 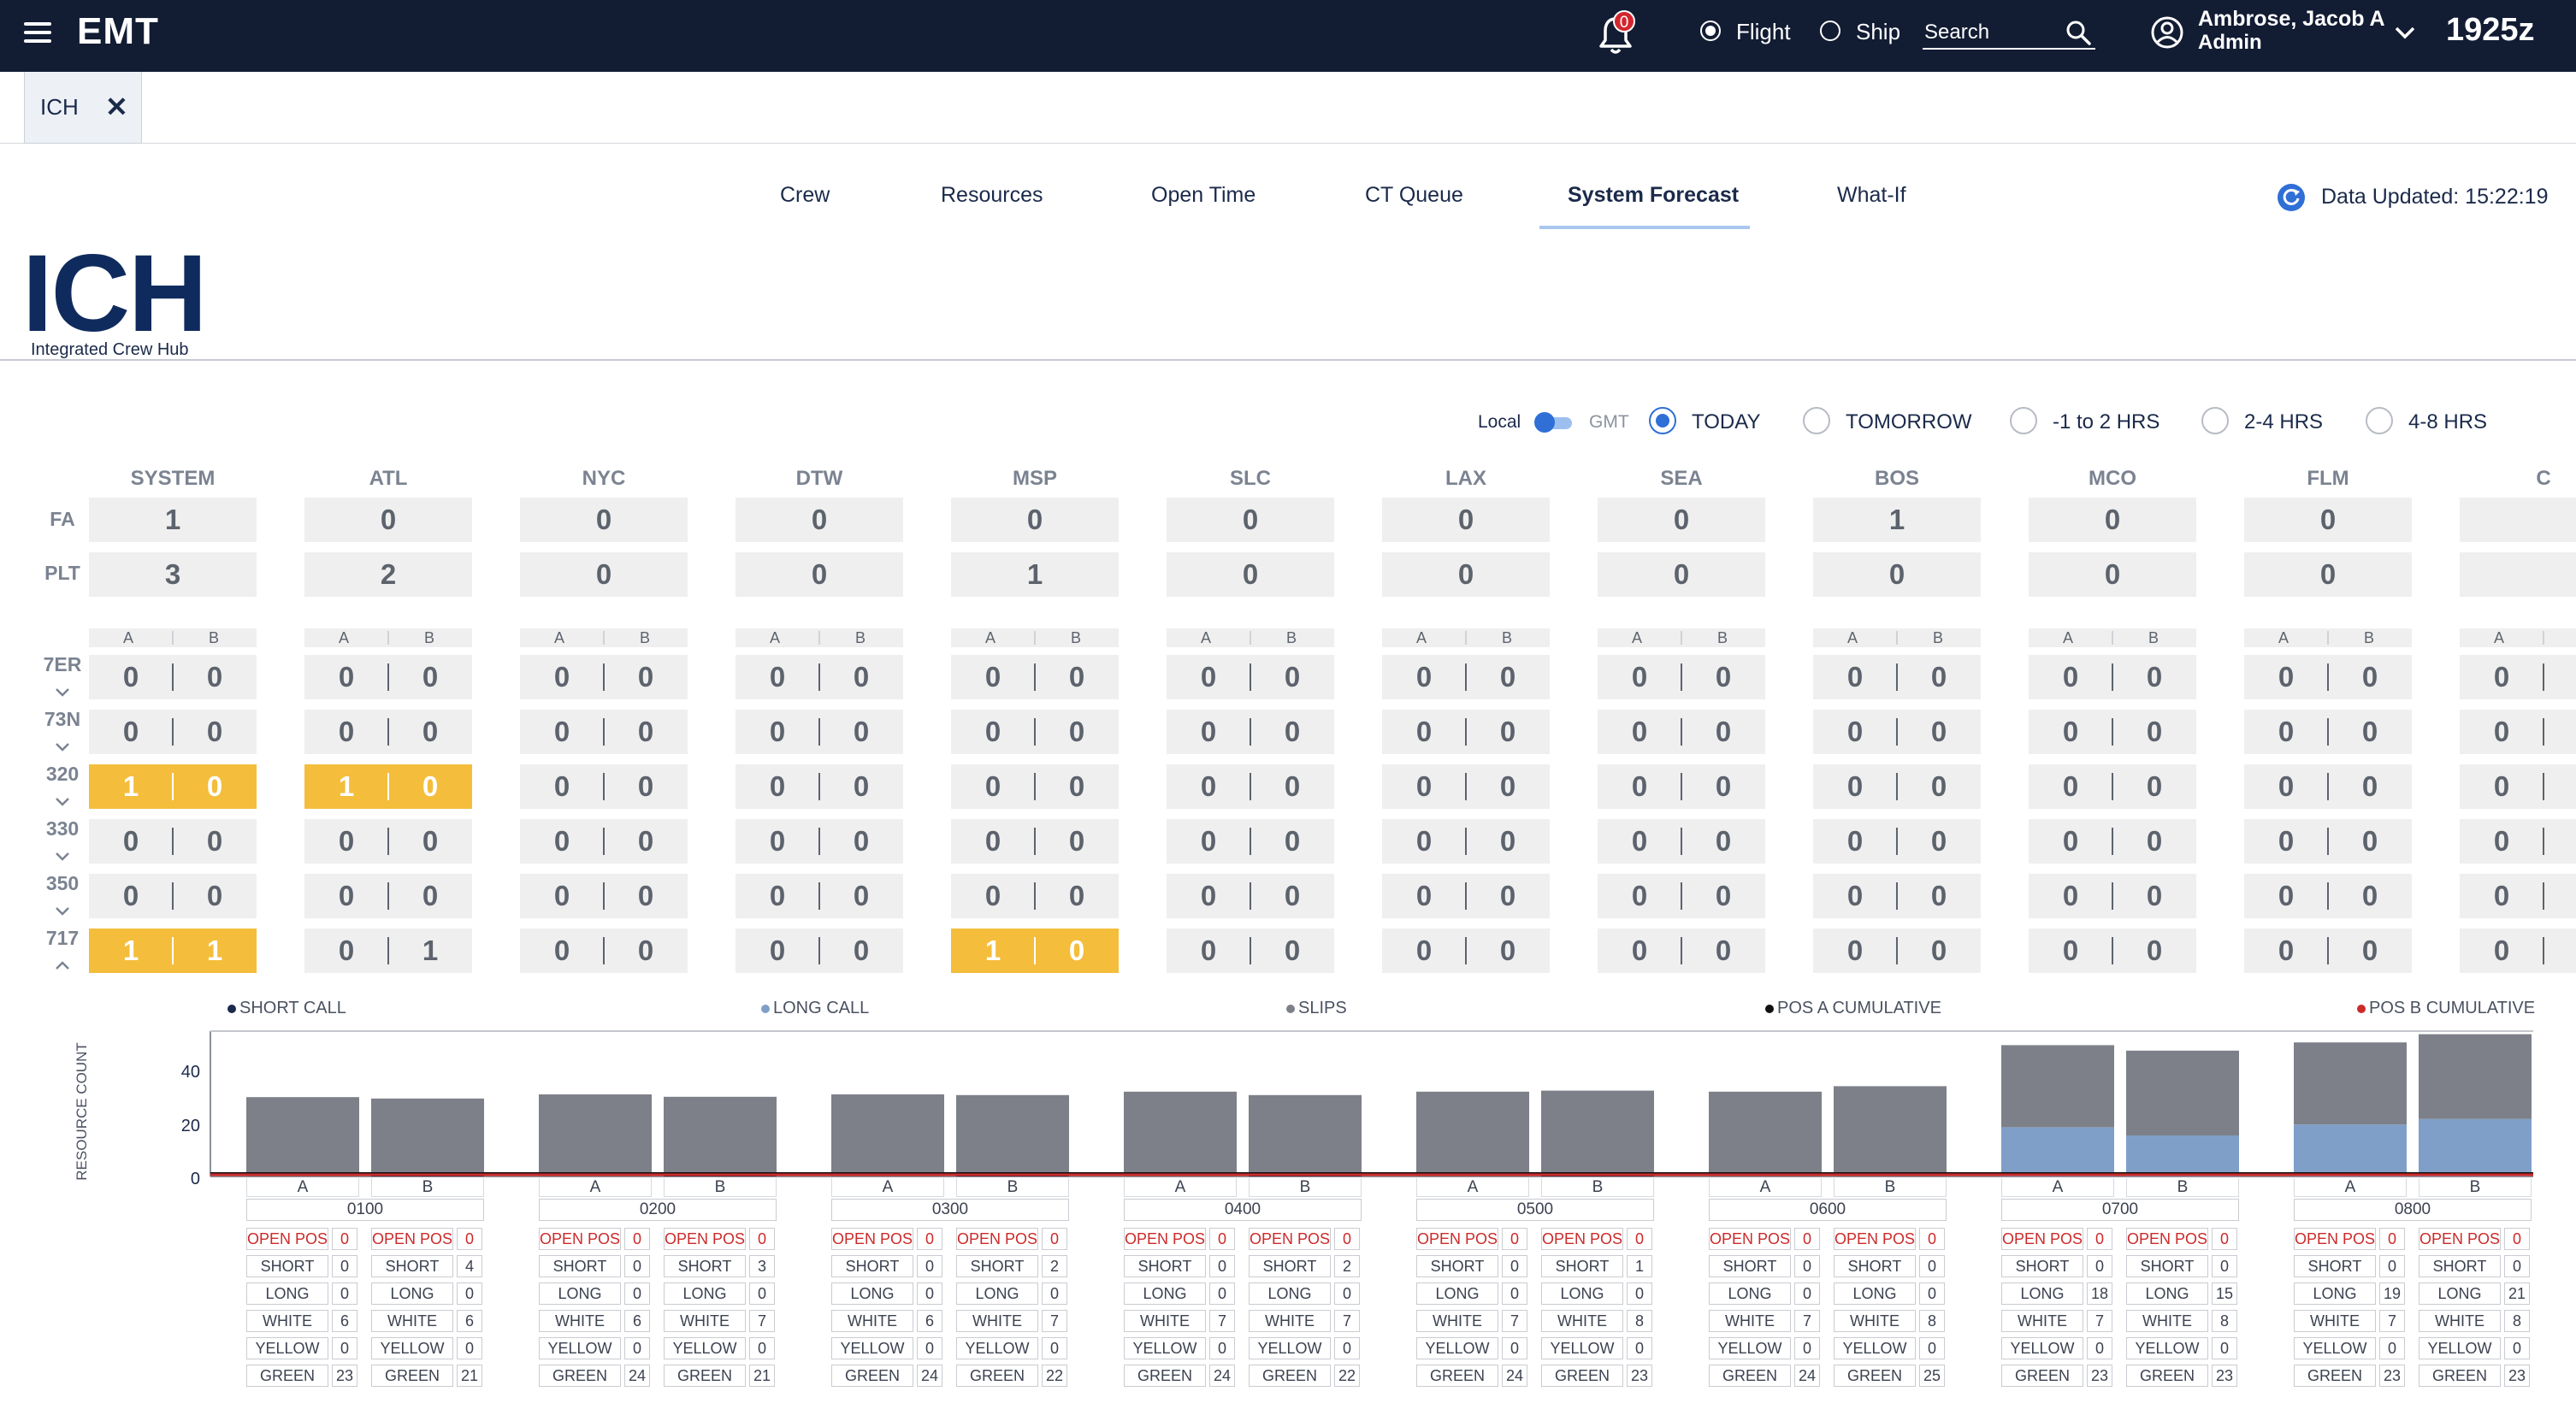 I want to click on time-slot-label: 0400, so click(x=1243, y=1210).